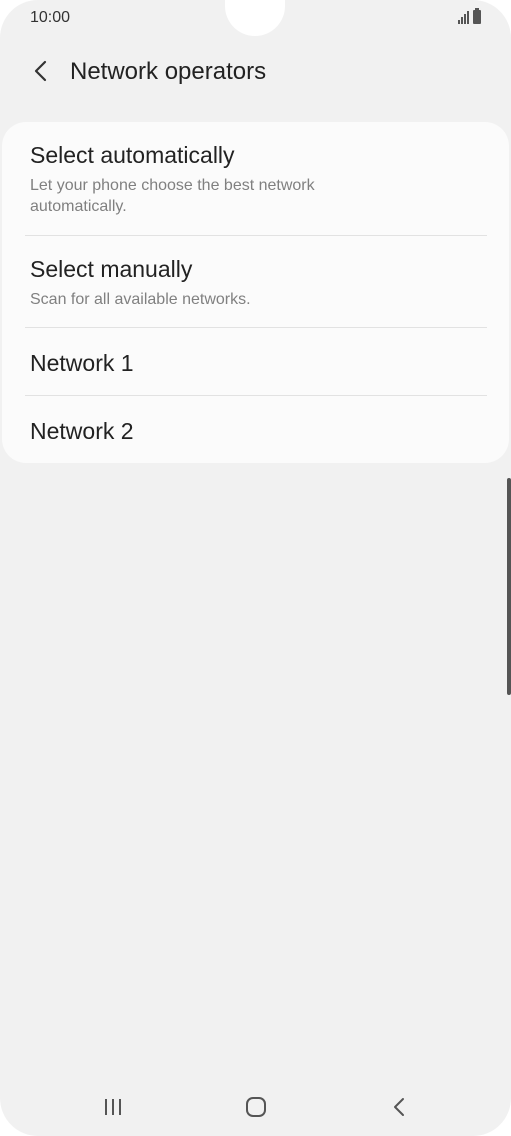 The image size is (511, 1136). I want to click on home-icon, so click(256, 1107).